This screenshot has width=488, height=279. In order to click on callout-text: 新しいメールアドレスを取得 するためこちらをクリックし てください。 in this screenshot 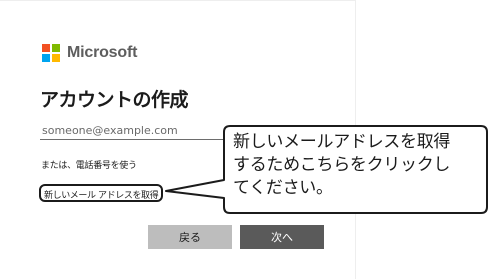, I will do `click(360, 165)`.